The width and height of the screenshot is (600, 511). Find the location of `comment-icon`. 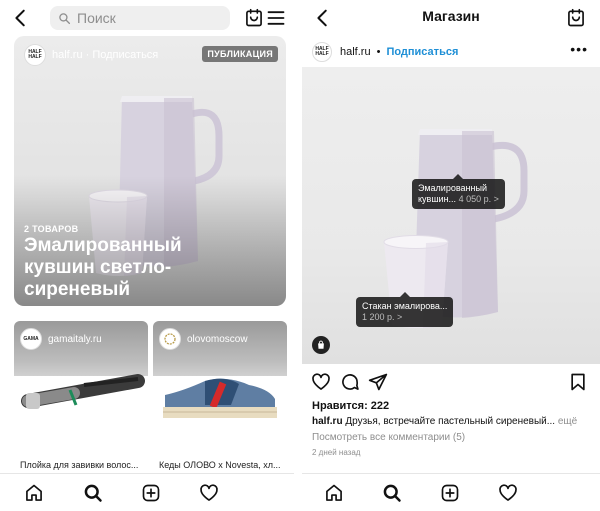

comment-icon is located at coordinates (350, 382).